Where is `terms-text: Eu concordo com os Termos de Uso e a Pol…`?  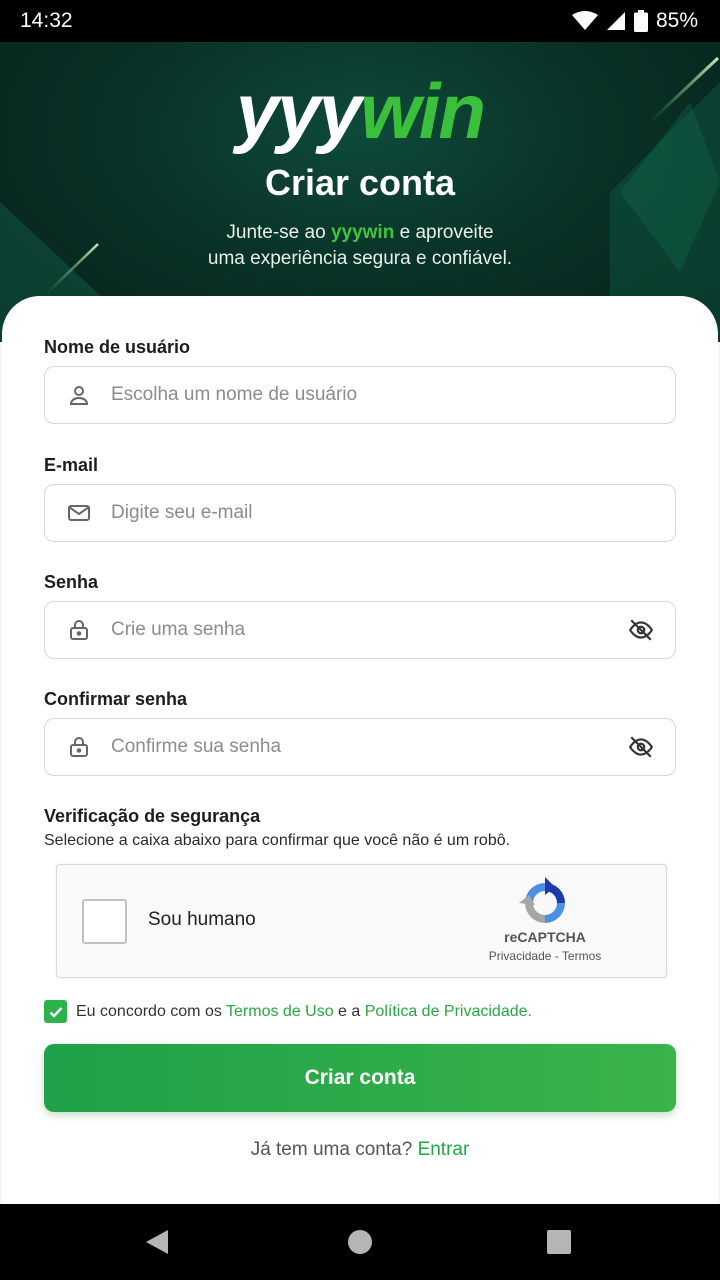
terms-text: Eu concordo com os Termos de Uso e a Pol… is located at coordinates (304, 1012).